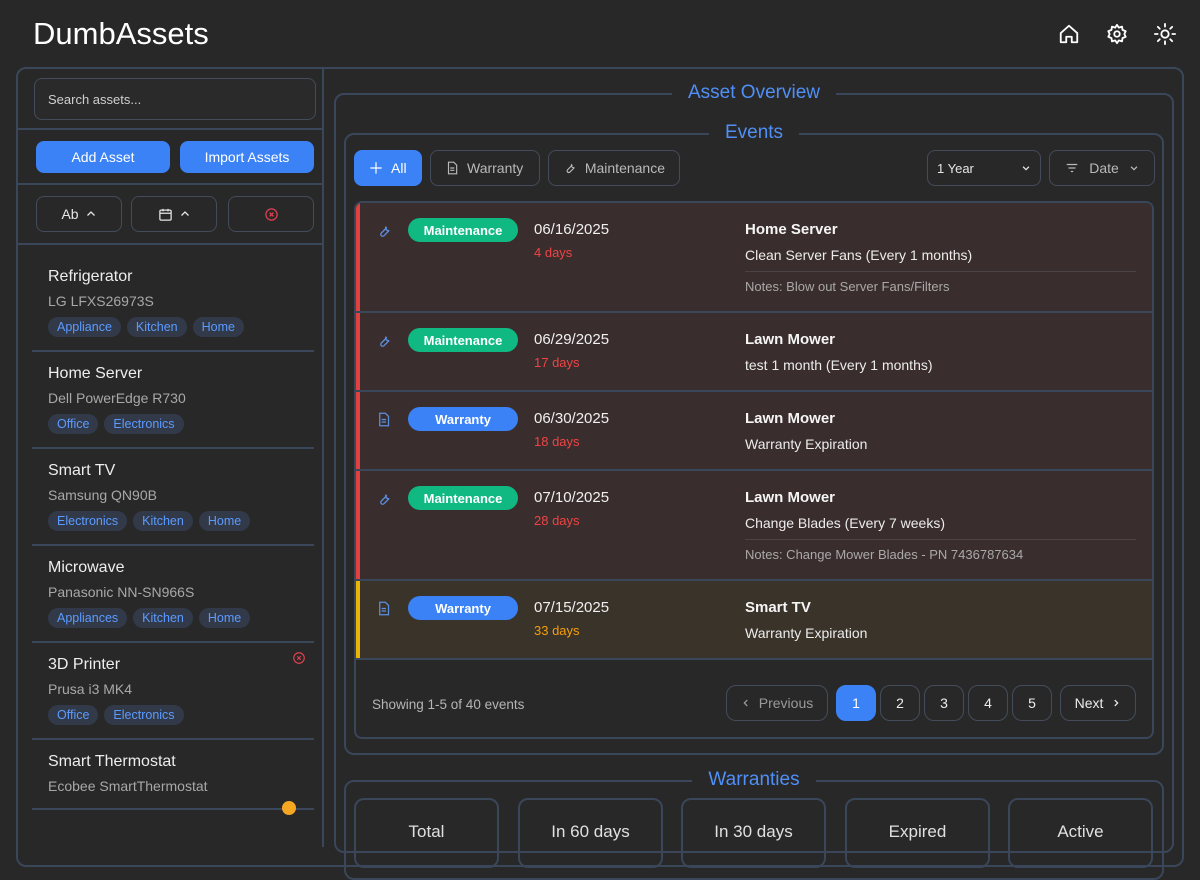  I want to click on add-asset-button: Add Asset, so click(103, 157).